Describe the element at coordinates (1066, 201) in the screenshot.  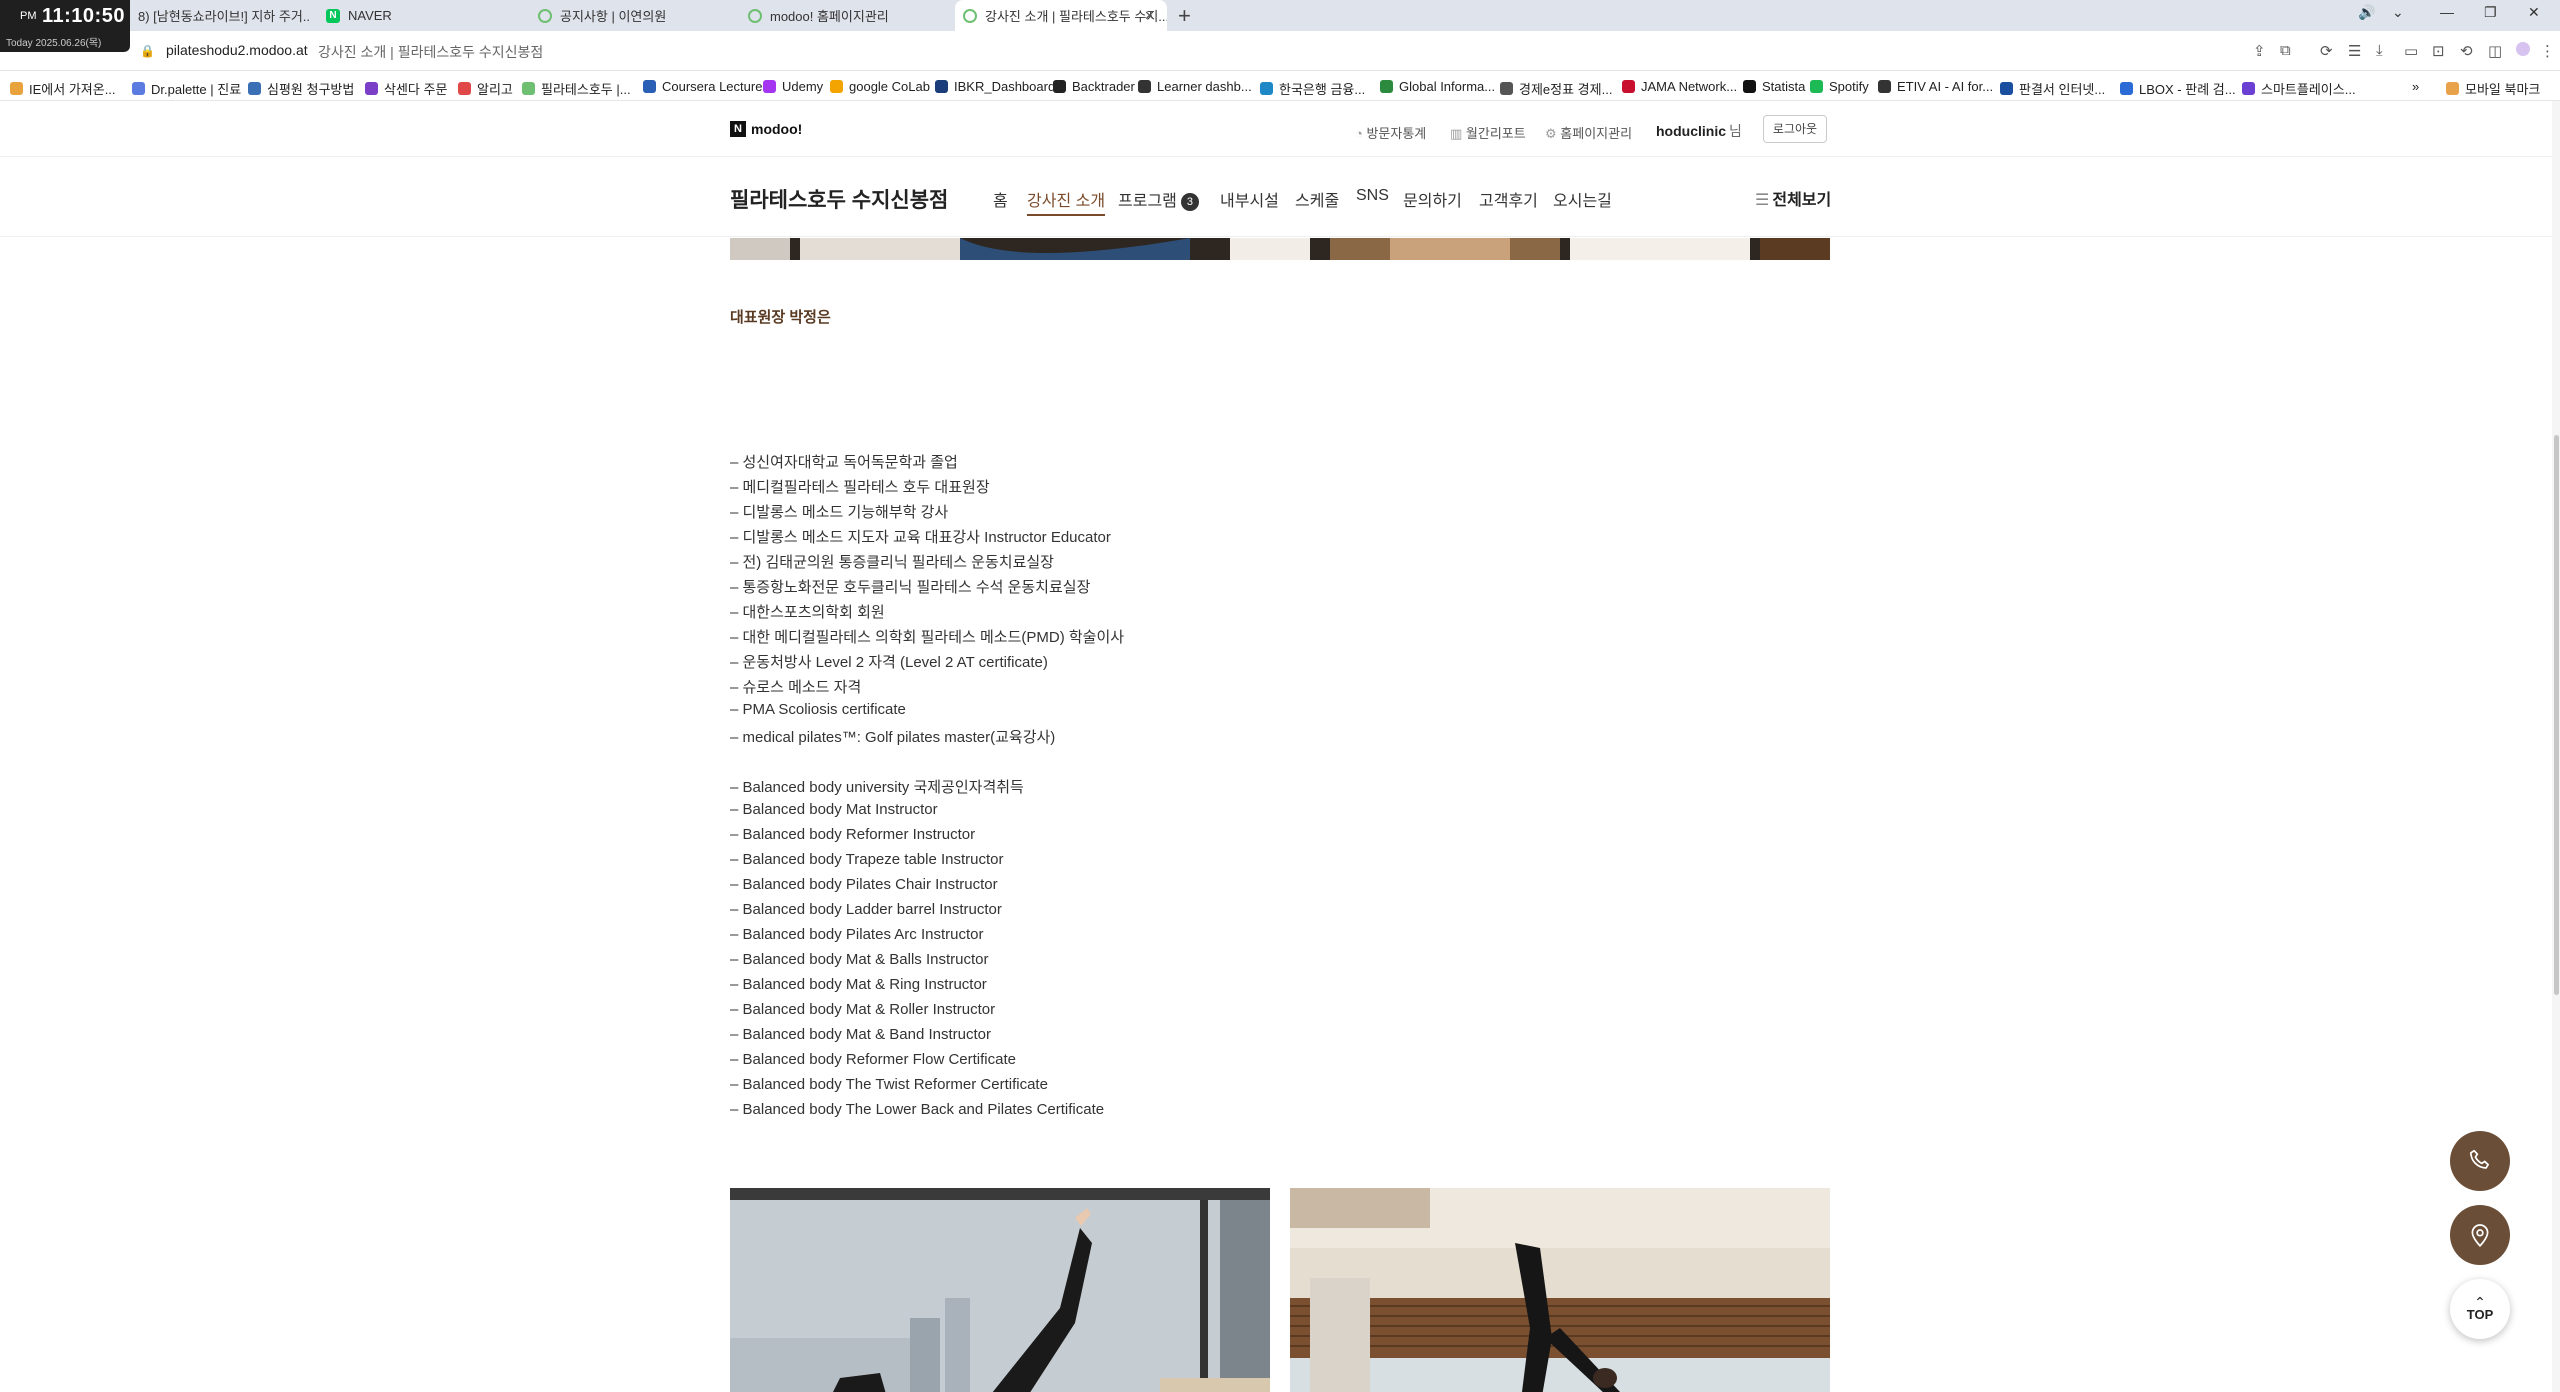
I see `nav-instructors: 강사진 소개` at that location.